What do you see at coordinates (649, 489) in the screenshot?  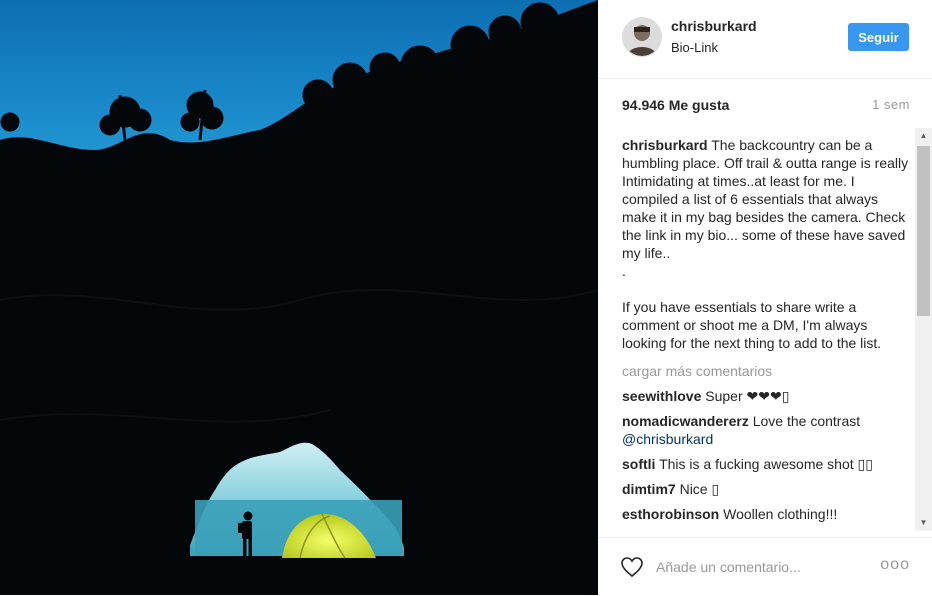 I see `comment-username: dimtim7` at bounding box center [649, 489].